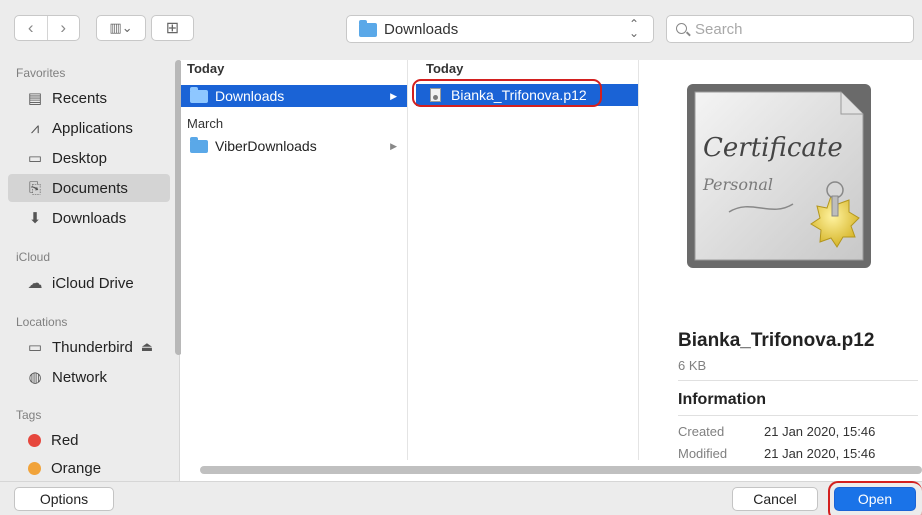 This screenshot has width=922, height=515. I want to click on chevron-right-icon: ›, so click(63, 27).